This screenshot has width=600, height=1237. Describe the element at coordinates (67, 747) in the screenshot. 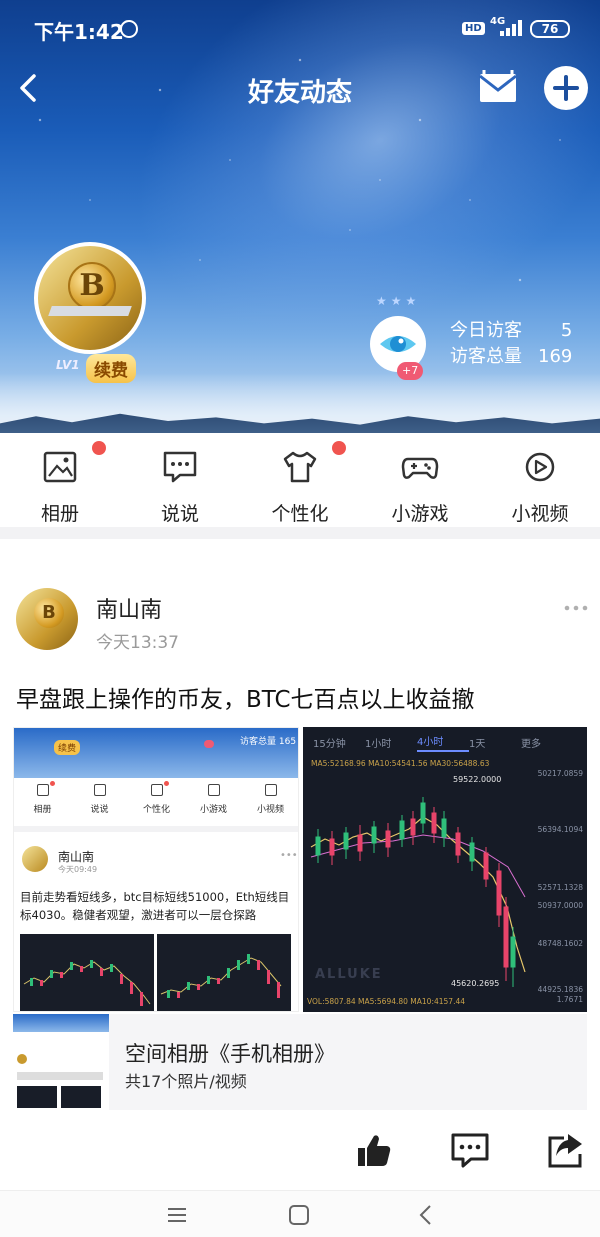

I see `mini-renew-badge: 续费` at that location.